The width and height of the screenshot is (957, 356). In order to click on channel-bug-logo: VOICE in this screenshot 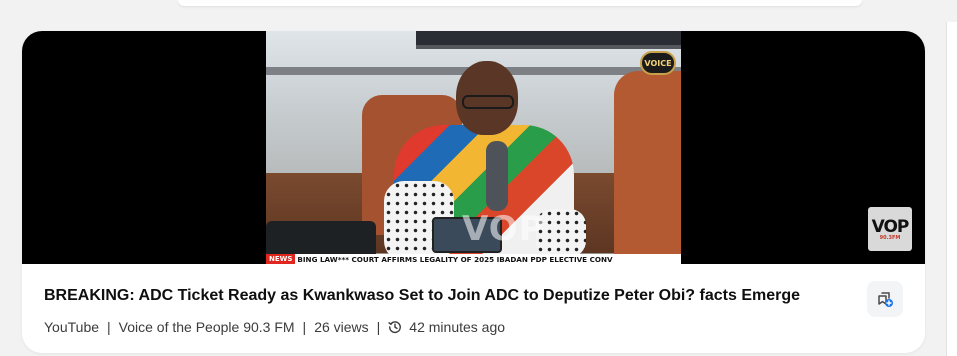, I will do `click(658, 63)`.